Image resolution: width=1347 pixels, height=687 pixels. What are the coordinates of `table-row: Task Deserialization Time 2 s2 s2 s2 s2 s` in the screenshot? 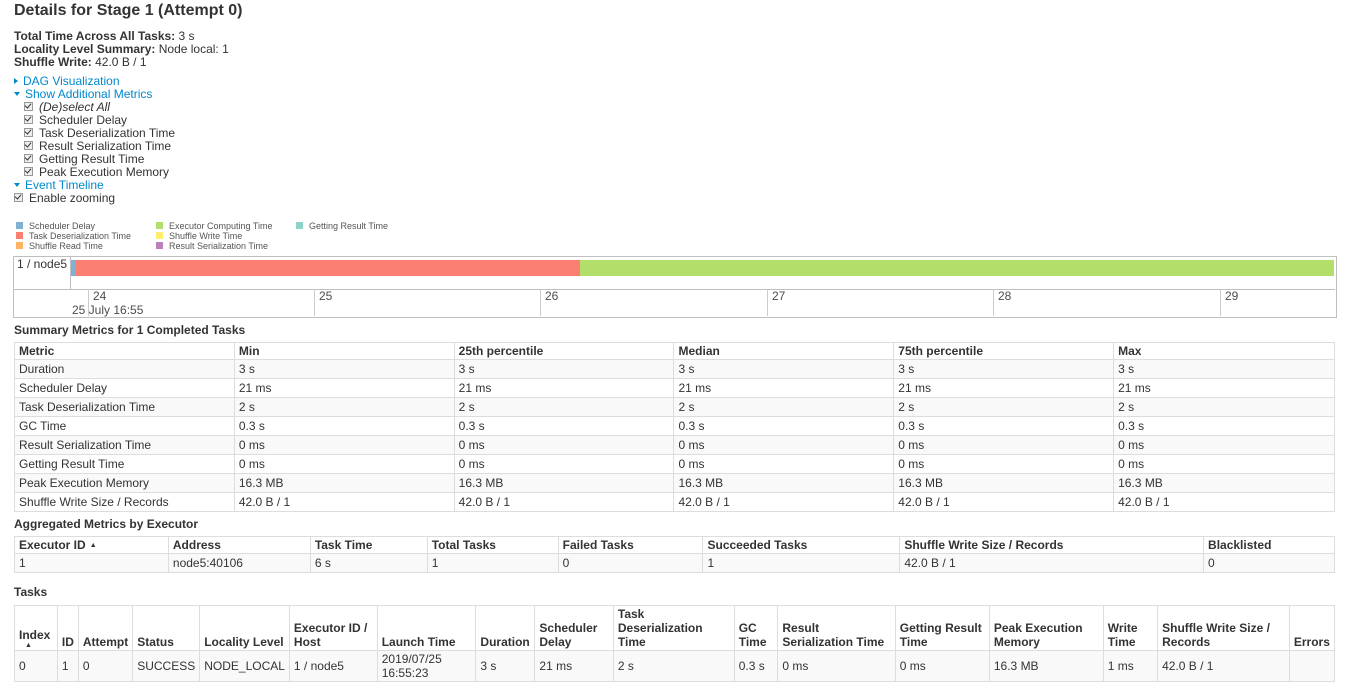 It's located at (674, 407).